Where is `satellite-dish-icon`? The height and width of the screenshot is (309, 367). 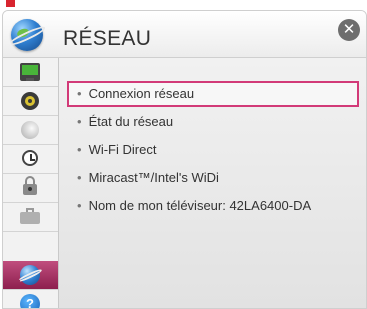 satellite-dish-icon is located at coordinates (30, 130).